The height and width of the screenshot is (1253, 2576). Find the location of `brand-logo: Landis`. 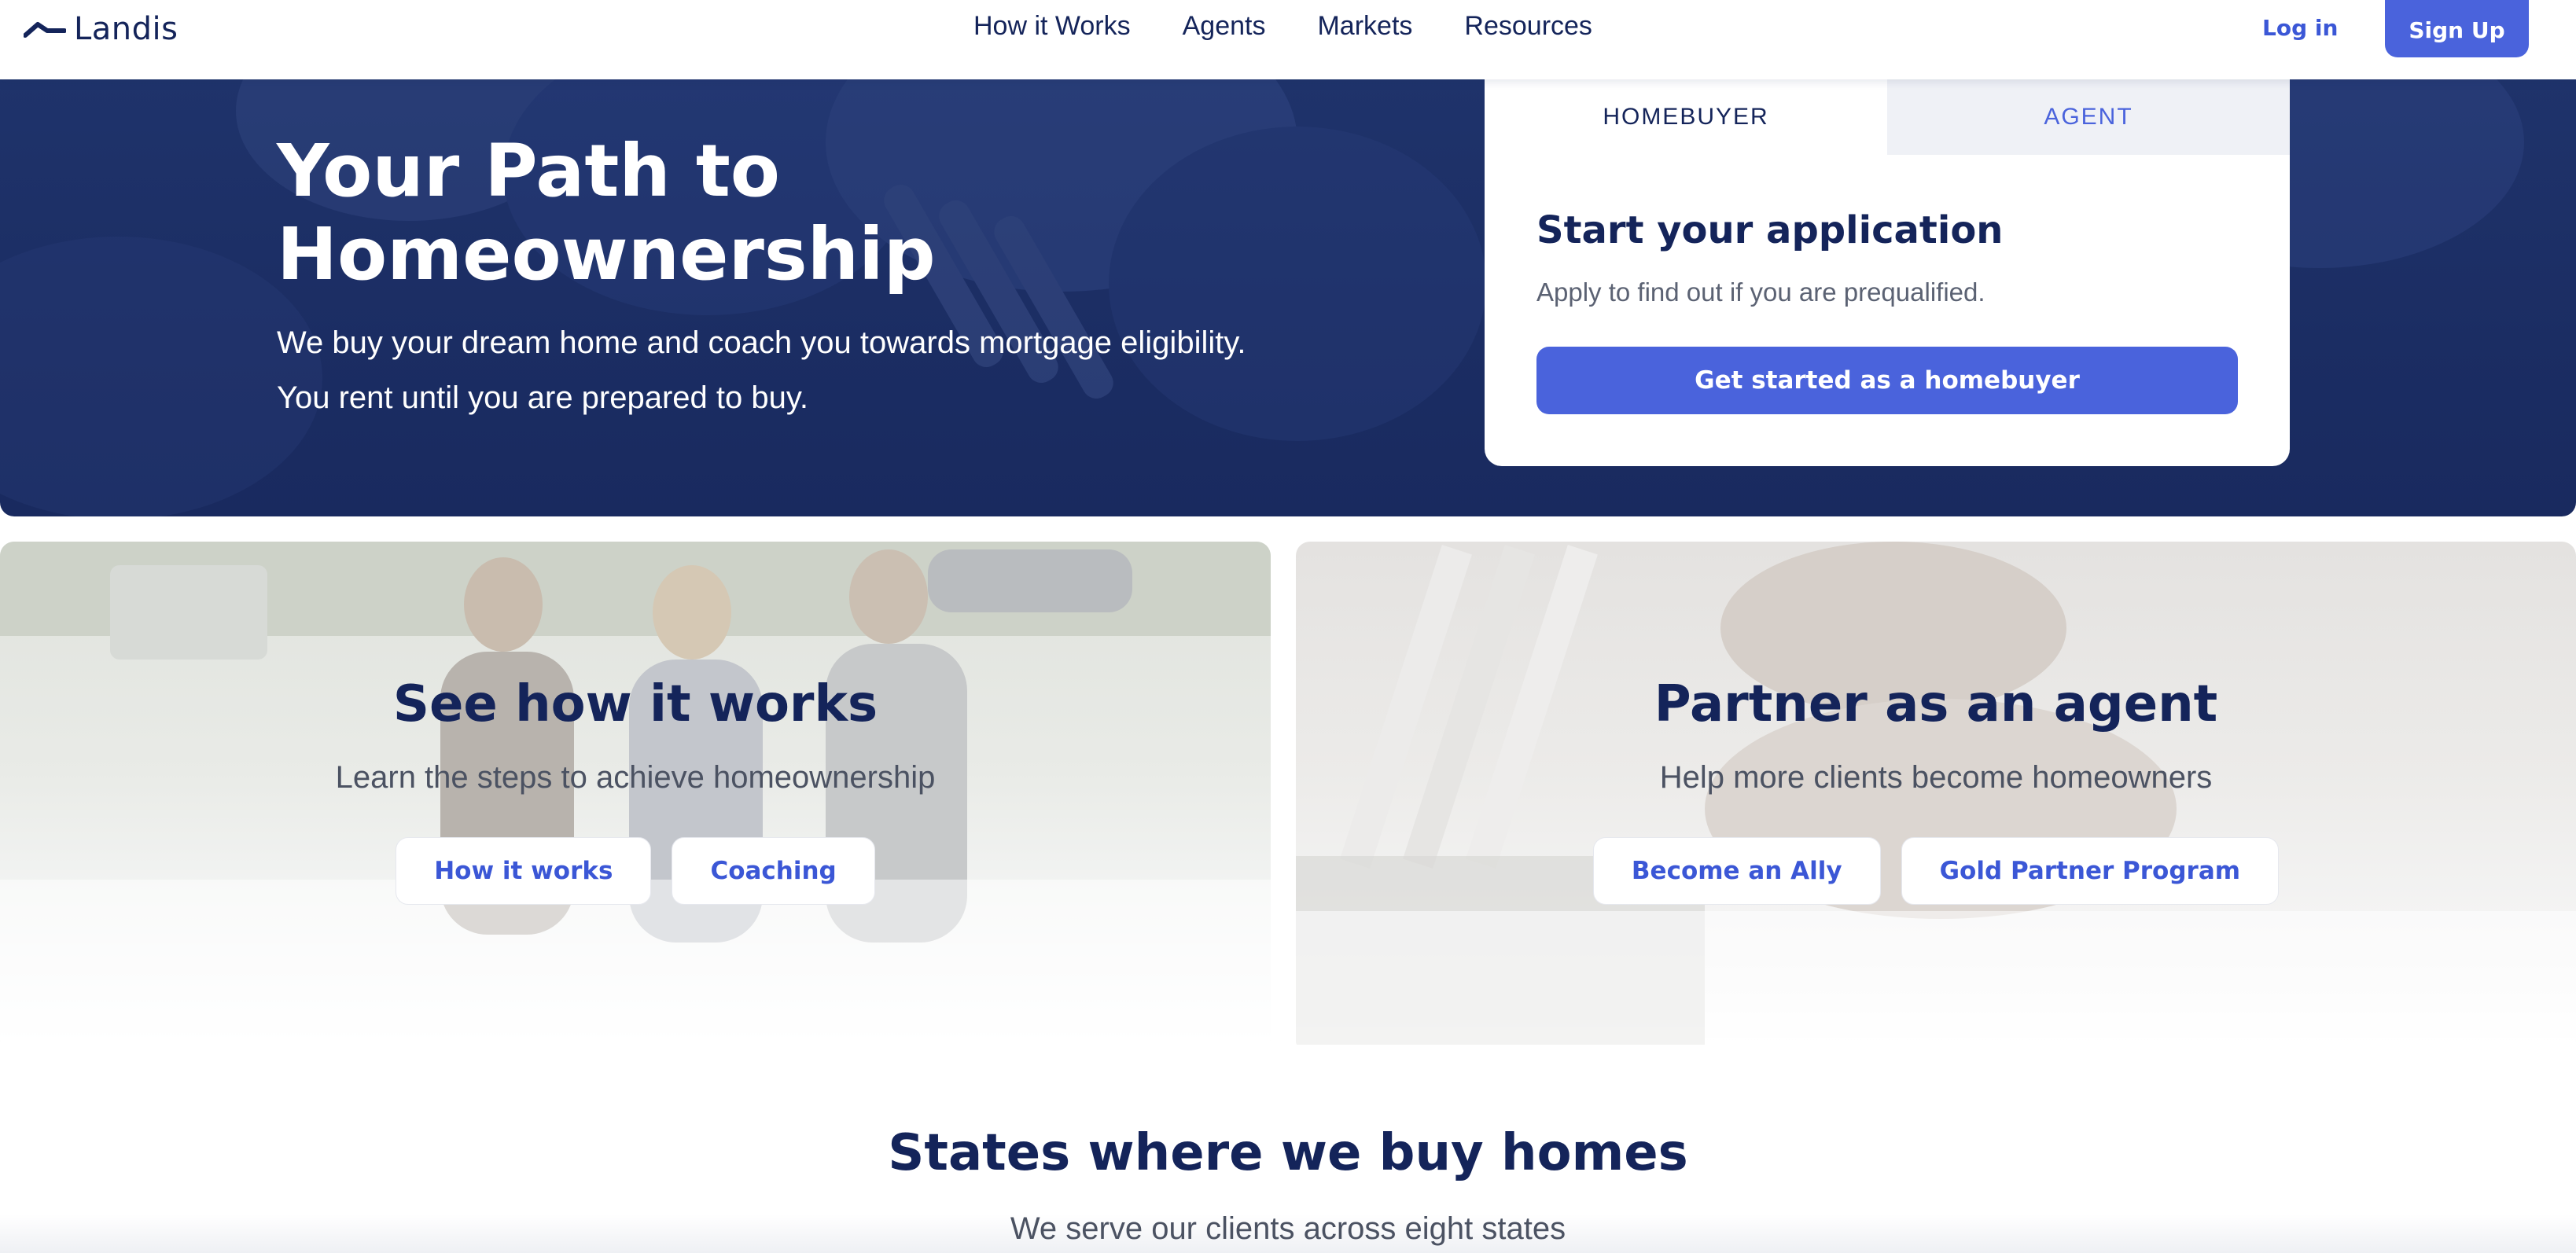

brand-logo: Landis is located at coordinates (101, 29).